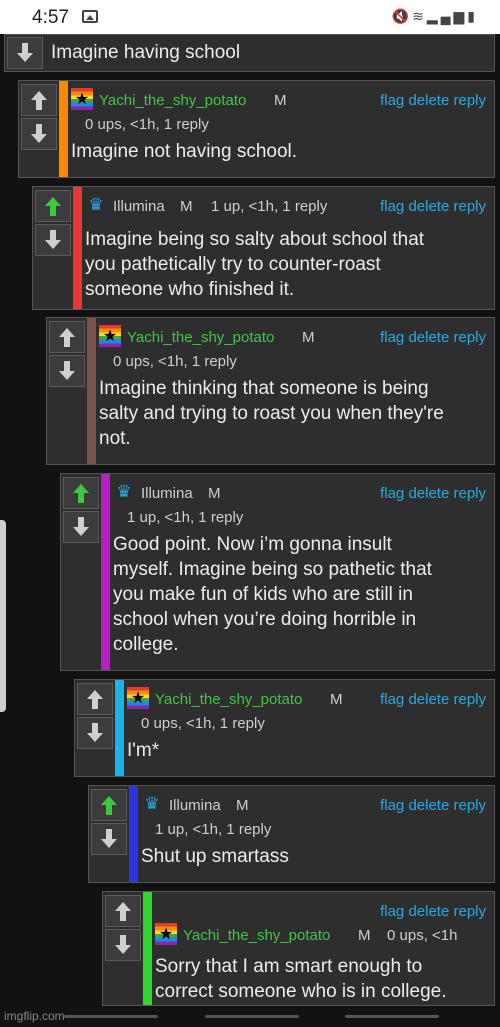 Image resolution: width=500 pixels, height=1027 pixels. What do you see at coordinates (34, 1016) in the screenshot?
I see `watermark: imgflip.com` at bounding box center [34, 1016].